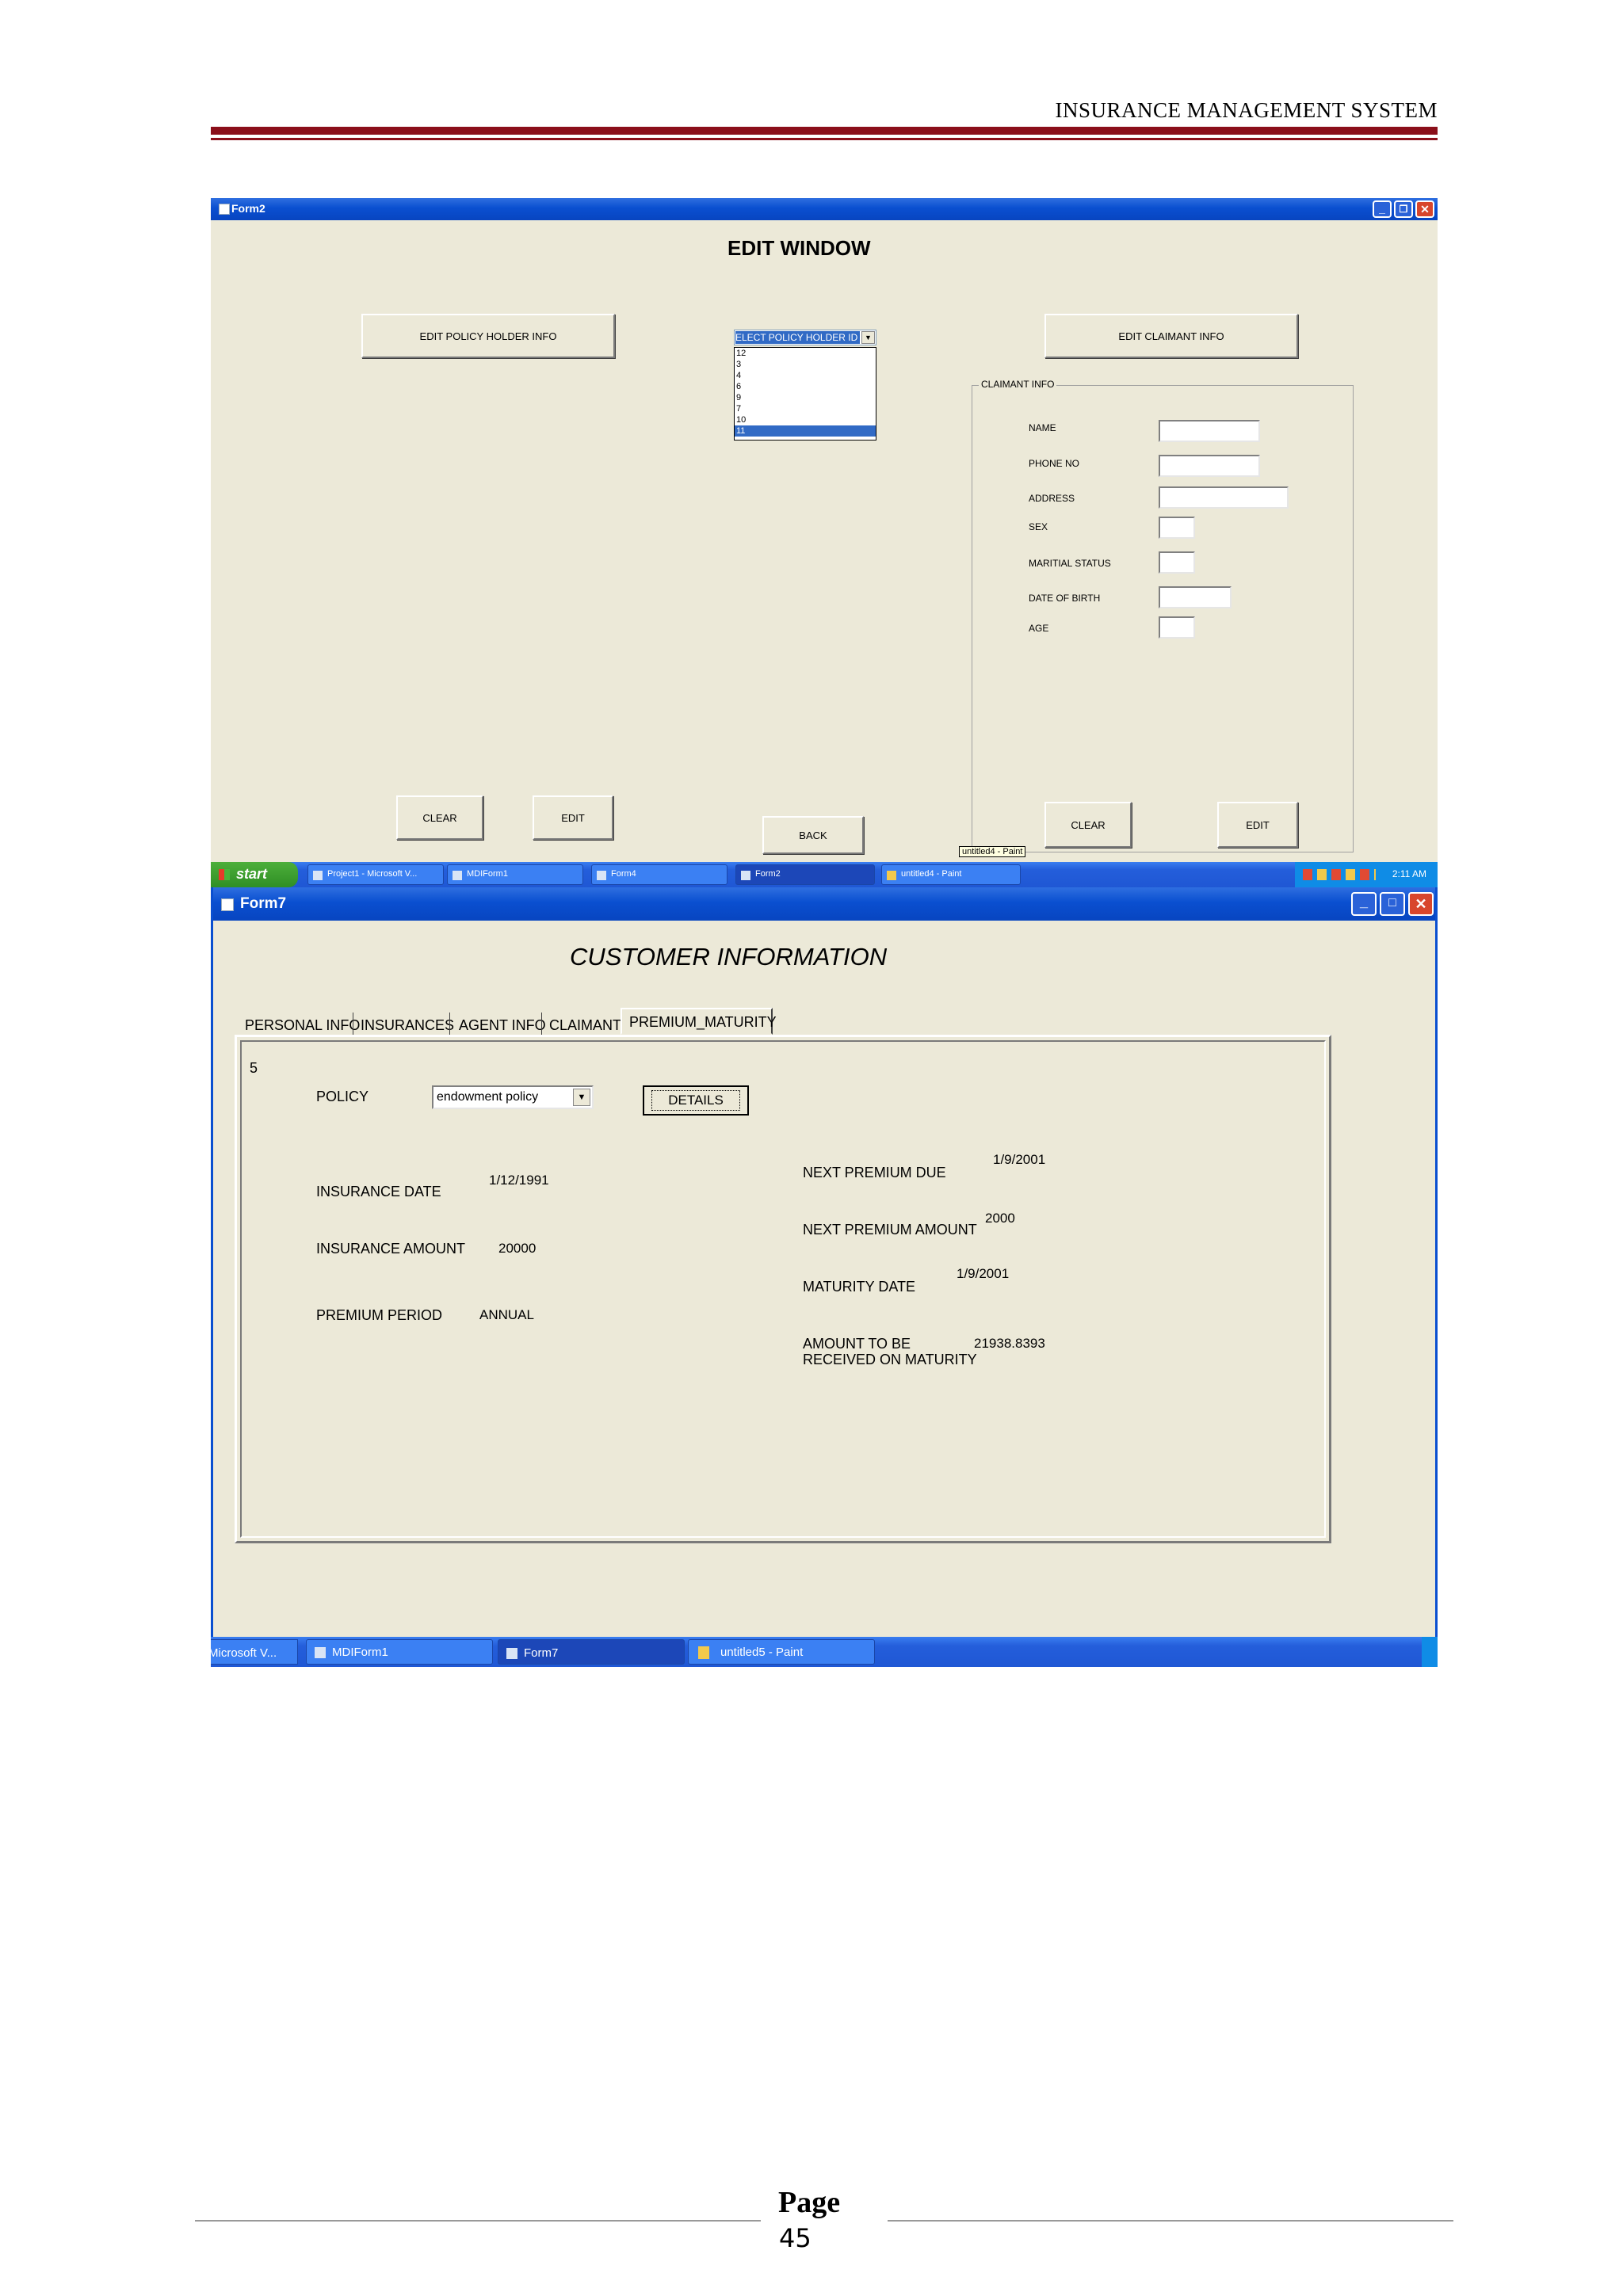  I want to click on premium-period-value: ANNUAL, so click(506, 1314).